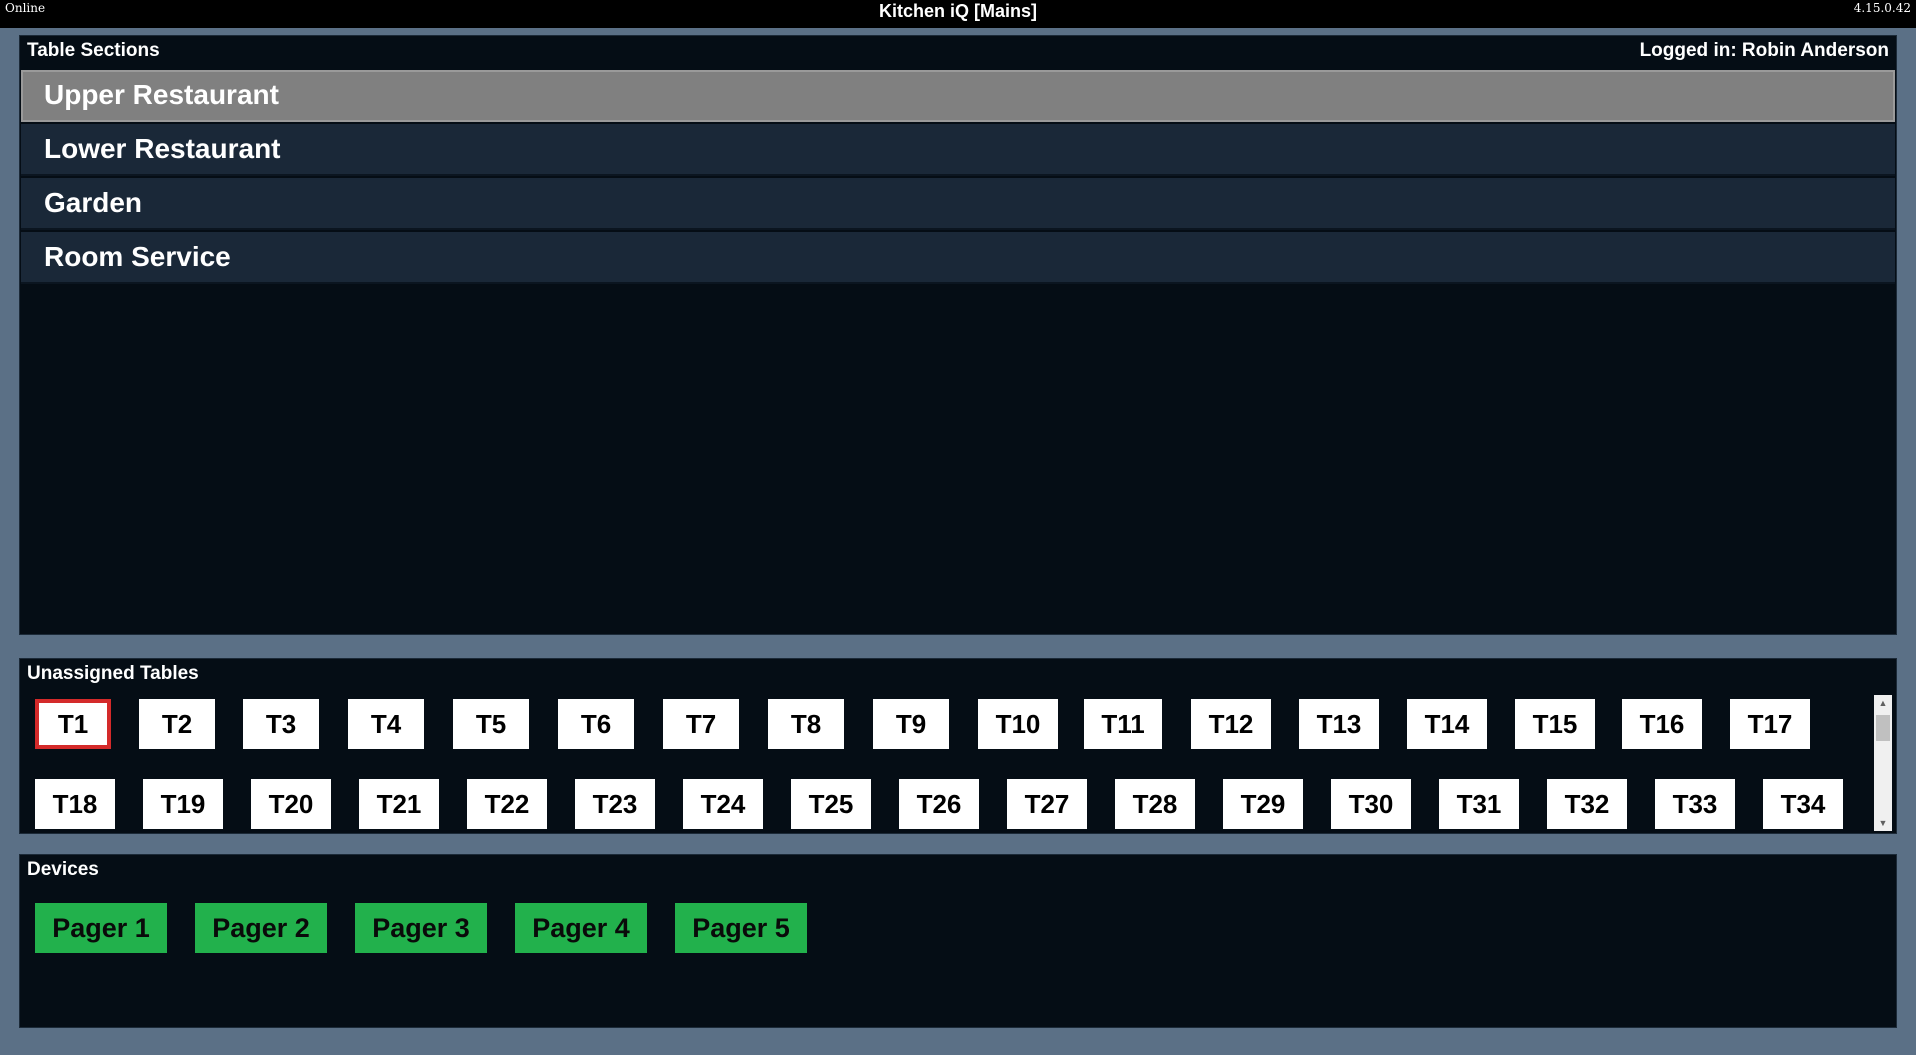  Describe the element at coordinates (1155, 804) in the screenshot. I see `table-button-t28: T28` at that location.